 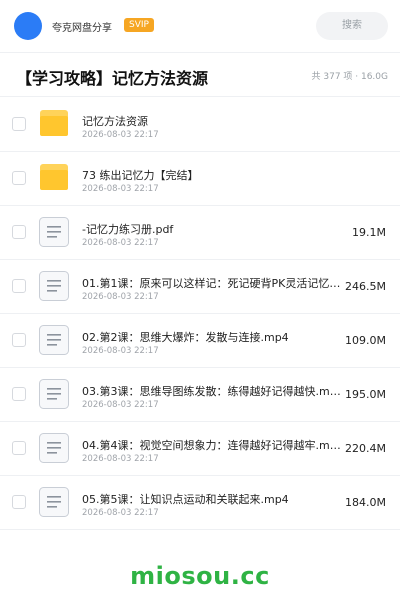 What do you see at coordinates (369, 232) in the screenshot?
I see `file-size: 19.1M` at bounding box center [369, 232].